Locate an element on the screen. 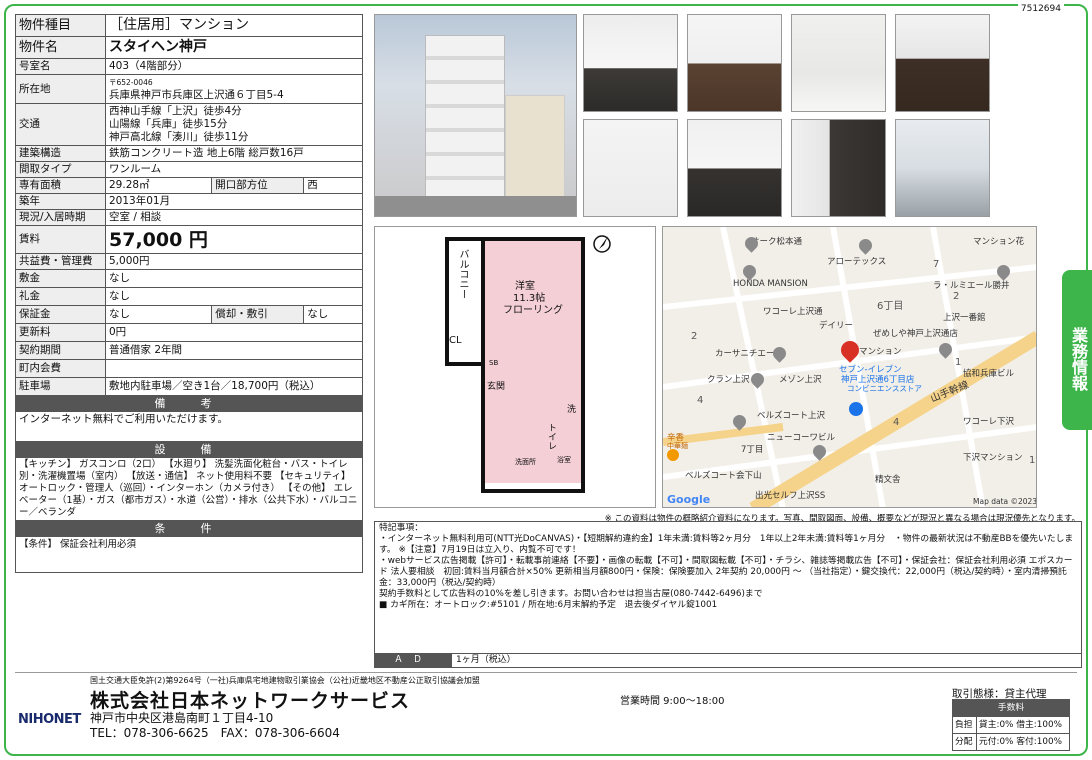 The image size is (1092, 760). town-fee-label: 町内会費 is located at coordinates (60, 368).